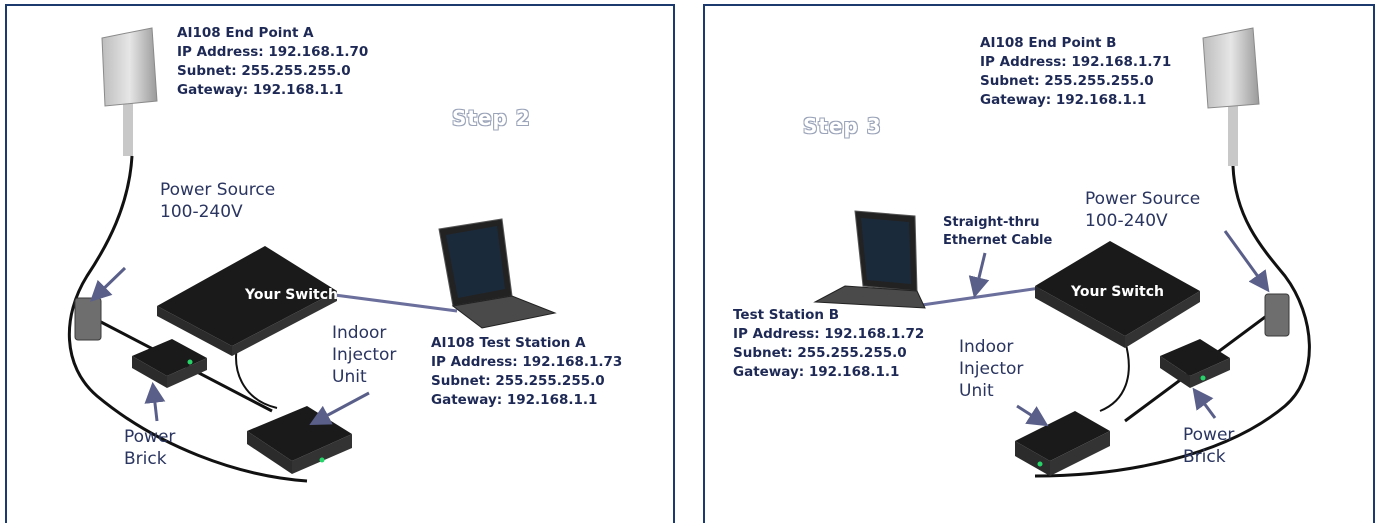 The height and width of the screenshot is (525, 1378). I want to click on test-station-a-subnet: Subnet: 255.255.255.0, so click(518, 381).